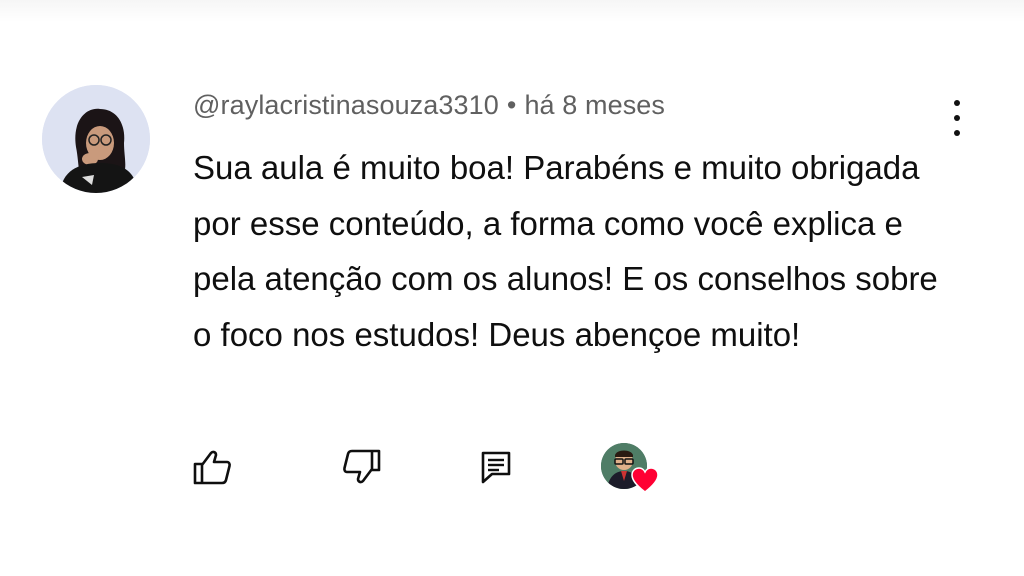 The height and width of the screenshot is (576, 1024). I want to click on thumbs-down-icon, so click(362, 466).